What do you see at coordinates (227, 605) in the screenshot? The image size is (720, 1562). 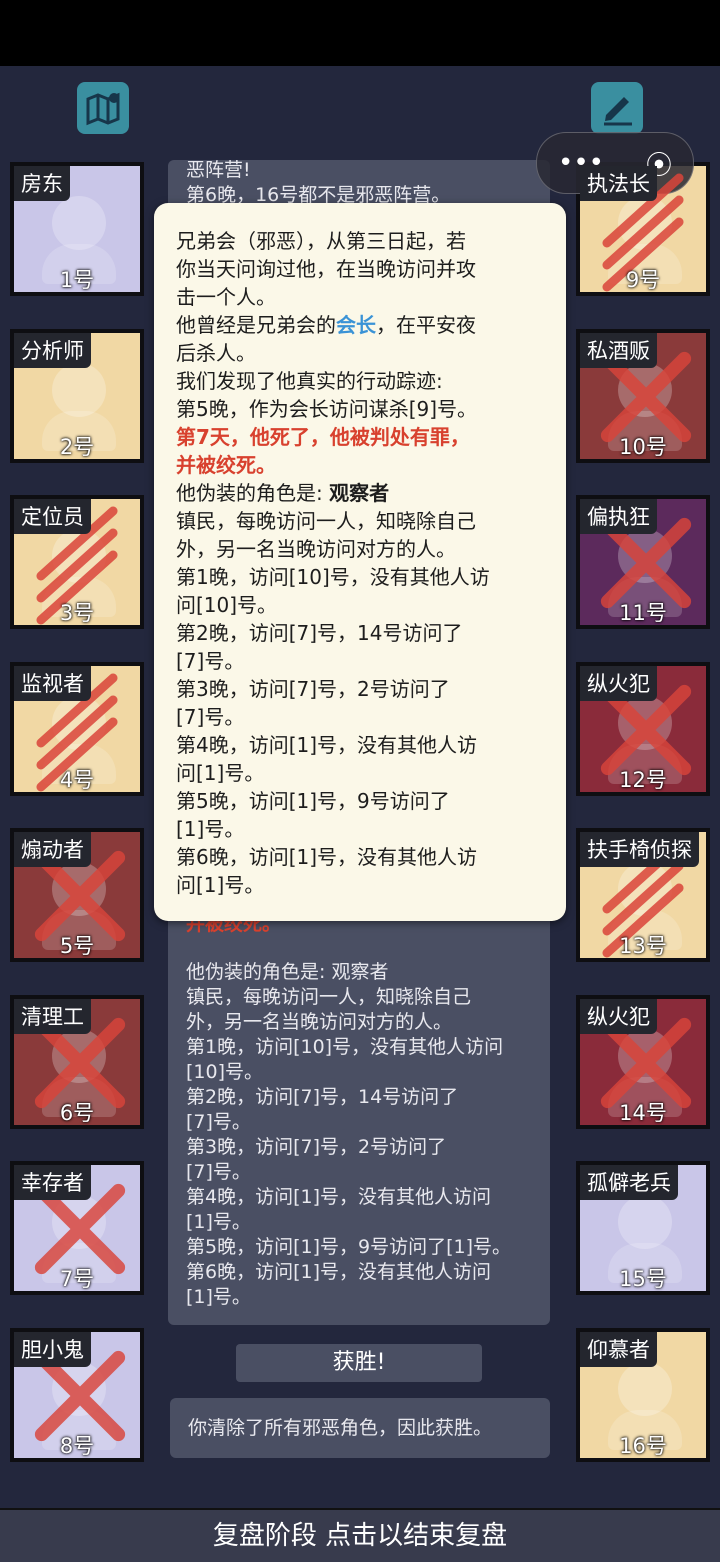 I see `popup-line: 问[10]号。` at bounding box center [227, 605].